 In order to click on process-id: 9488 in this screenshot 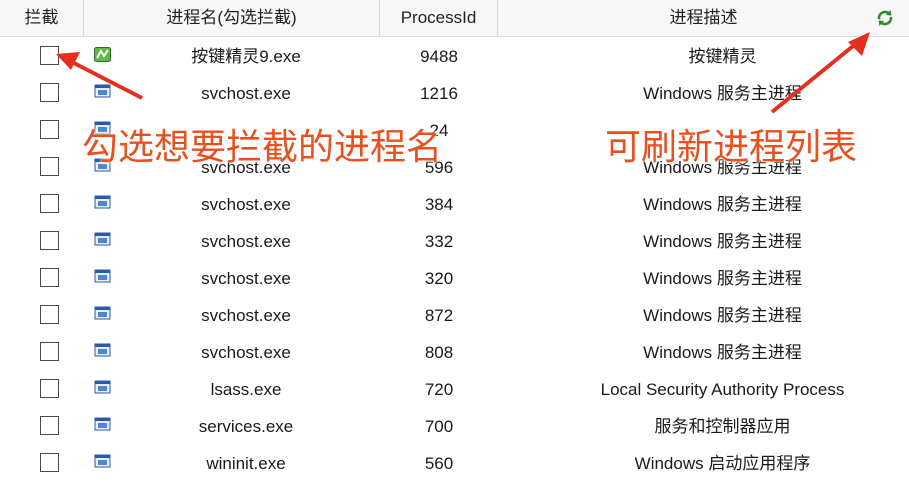, I will do `click(439, 56)`.